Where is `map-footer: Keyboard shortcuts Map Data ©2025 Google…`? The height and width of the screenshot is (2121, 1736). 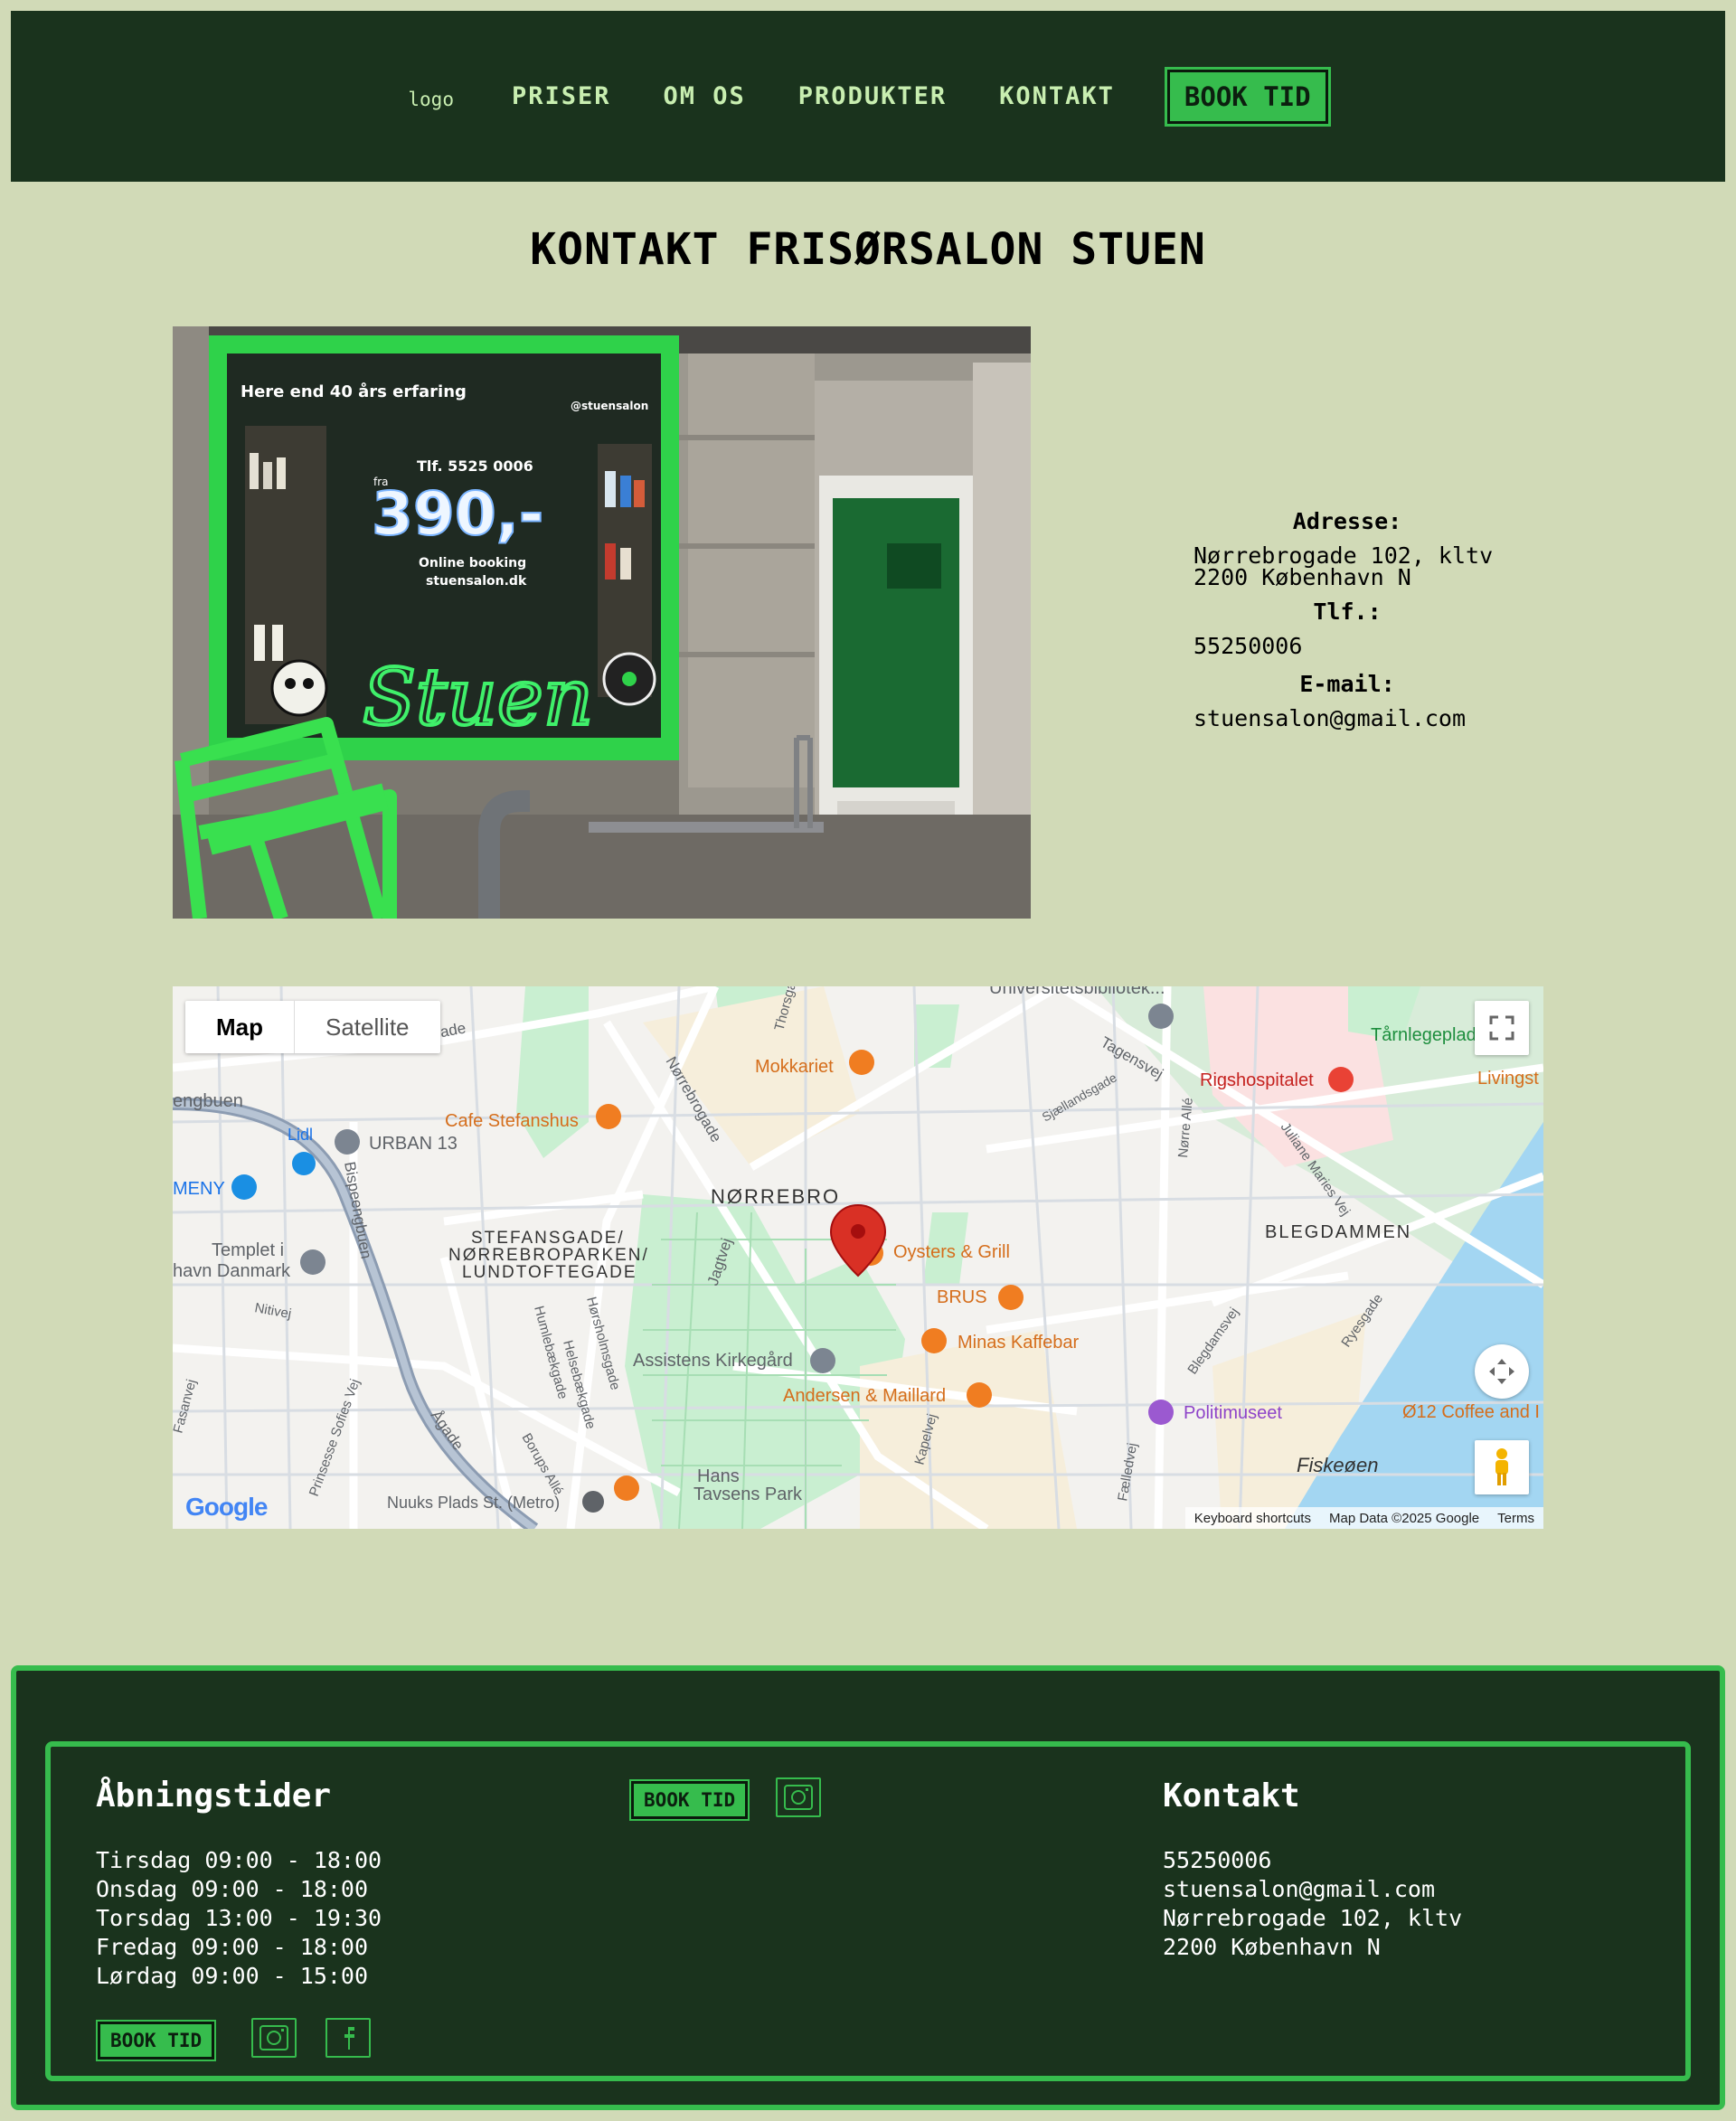
map-footer: Keyboard shortcuts Map Data ©2025 Google… is located at coordinates (1363, 1518).